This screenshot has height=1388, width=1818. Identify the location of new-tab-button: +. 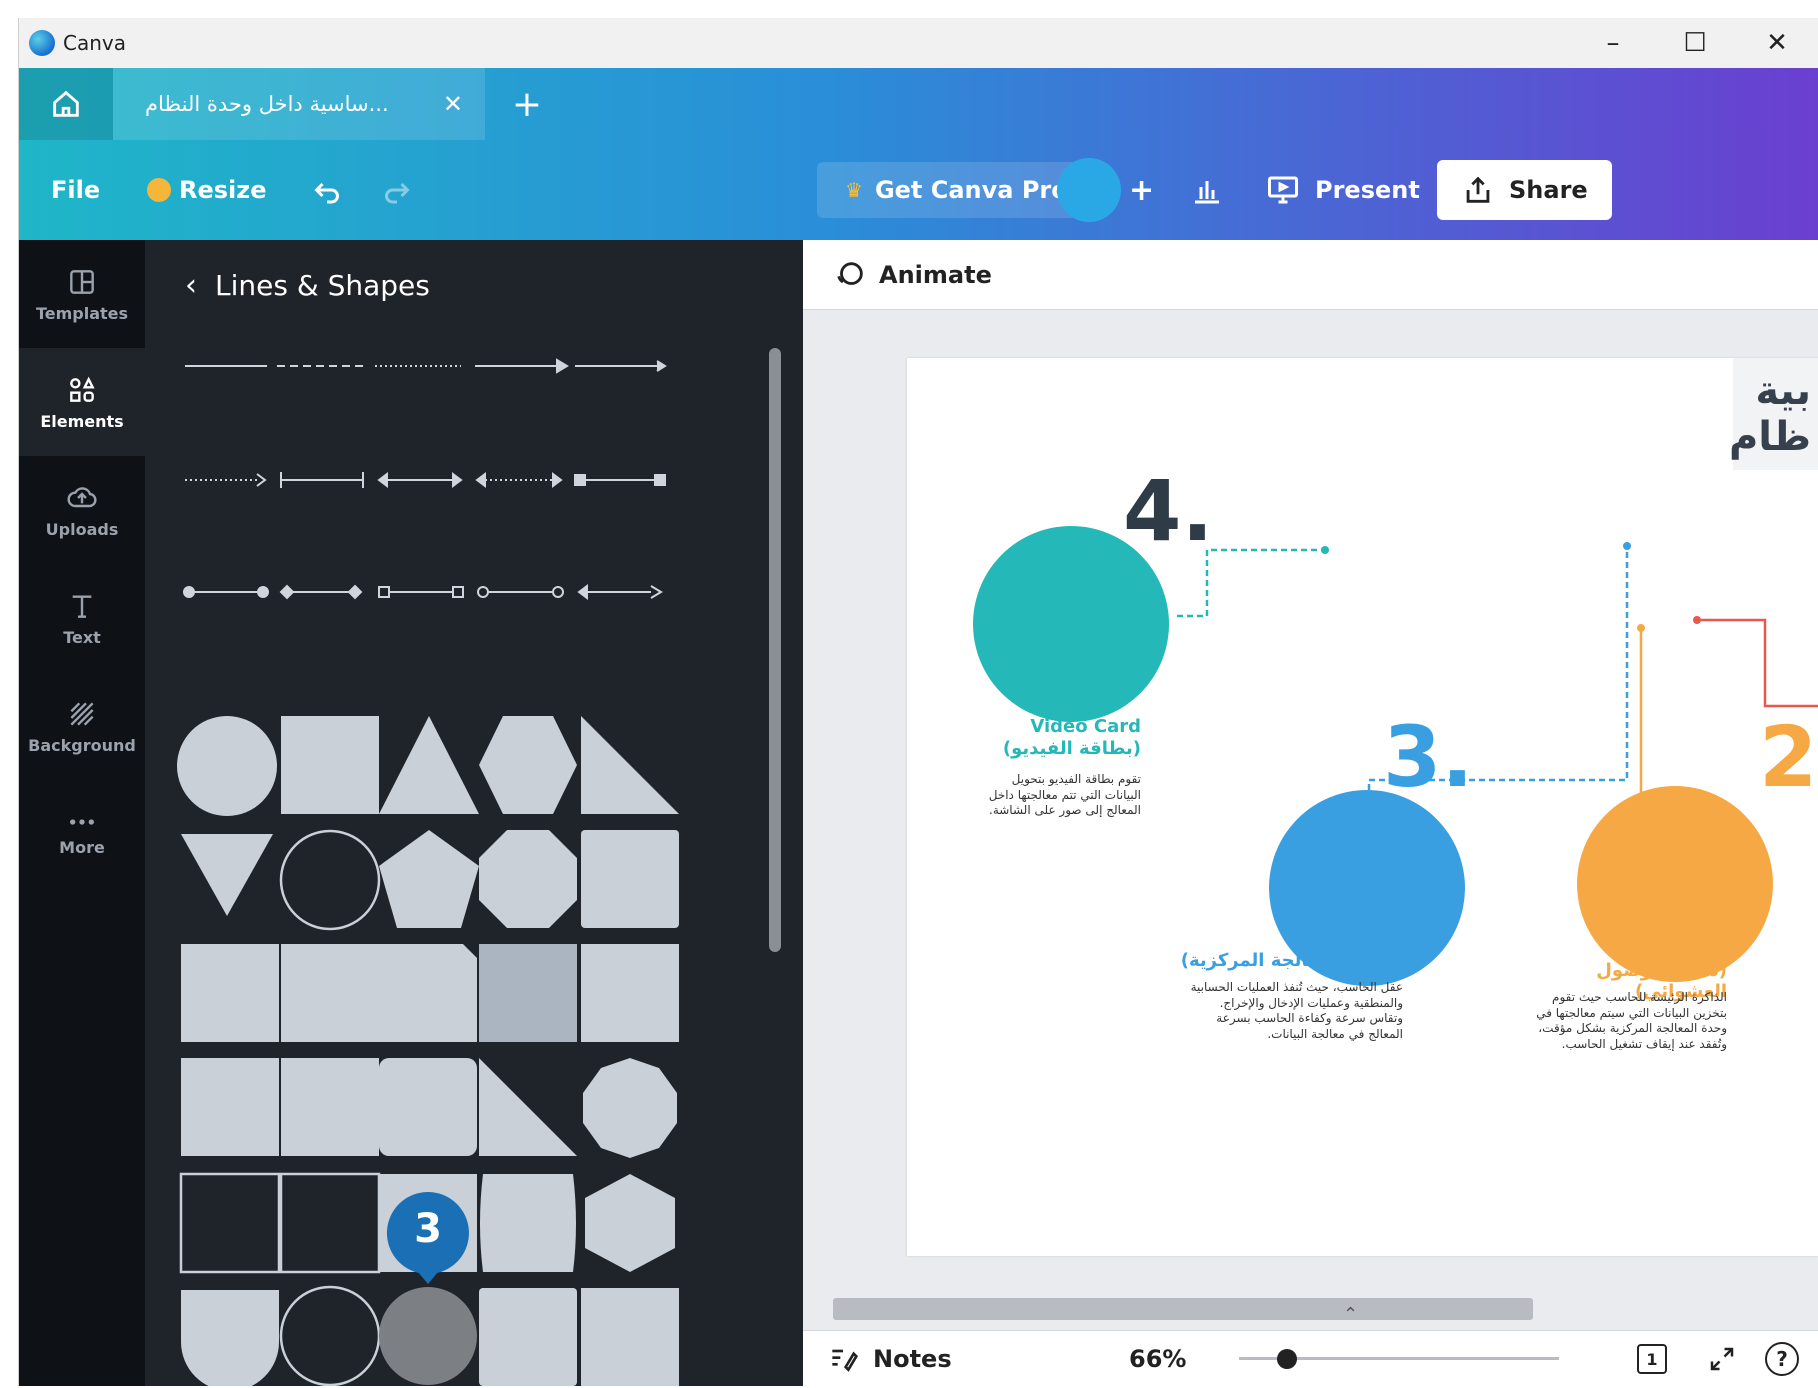
(527, 104).